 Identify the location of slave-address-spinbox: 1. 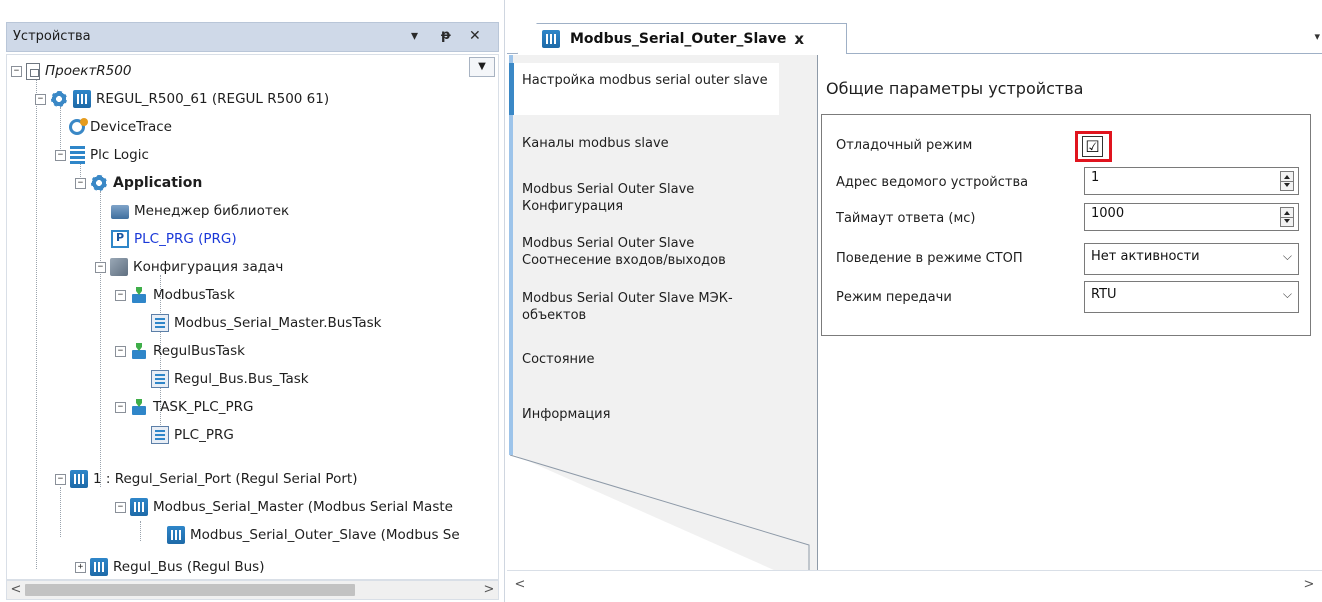
(1191, 181).